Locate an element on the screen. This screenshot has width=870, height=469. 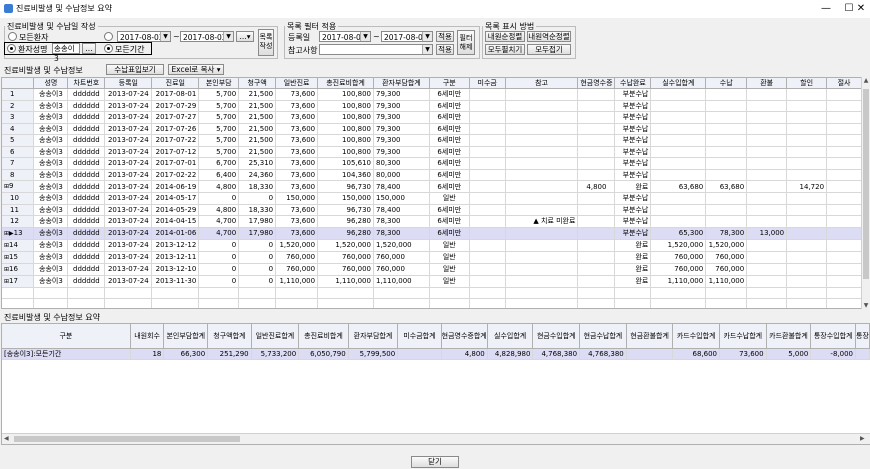
row-number: 10 is located at coordinates (18, 198).